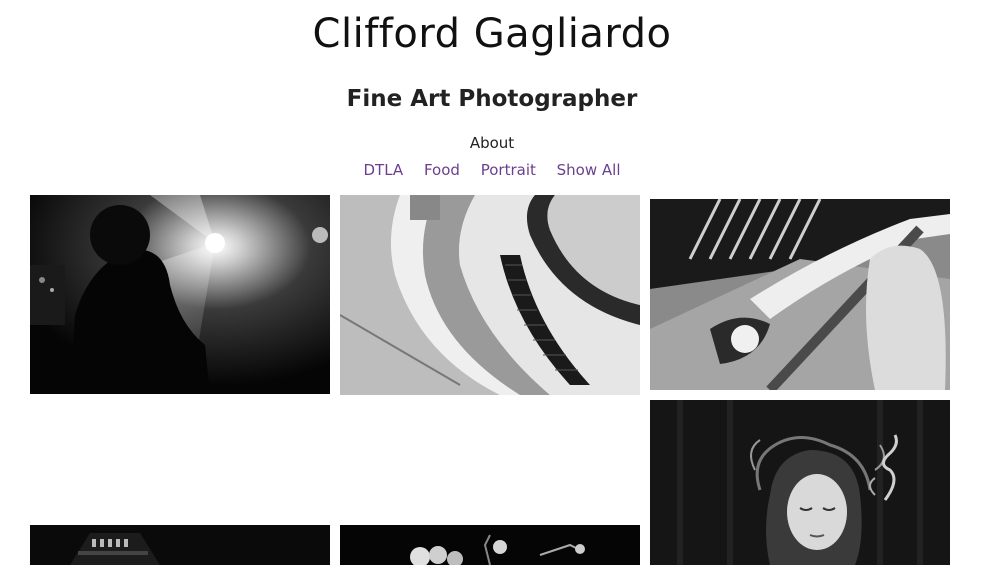 Image resolution: width=984 pixels, height=565 pixels. I want to click on photo-spiral-staircase-image, so click(490, 295).